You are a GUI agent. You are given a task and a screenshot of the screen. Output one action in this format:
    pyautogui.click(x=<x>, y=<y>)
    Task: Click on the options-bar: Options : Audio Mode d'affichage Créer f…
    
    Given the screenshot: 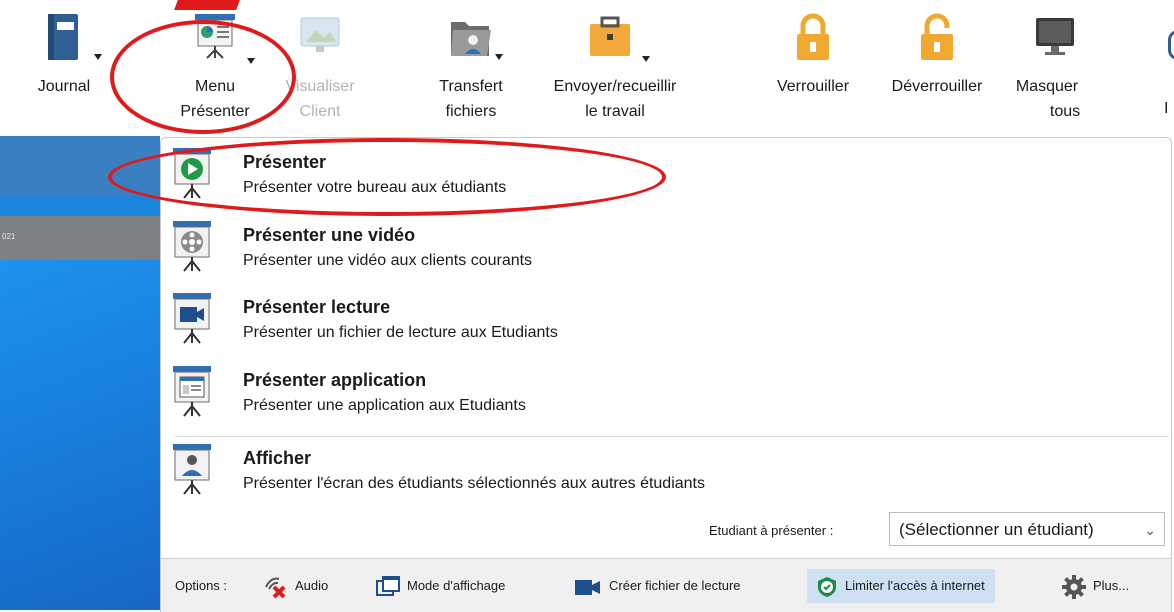 What is the action you would take?
    pyautogui.click(x=666, y=585)
    